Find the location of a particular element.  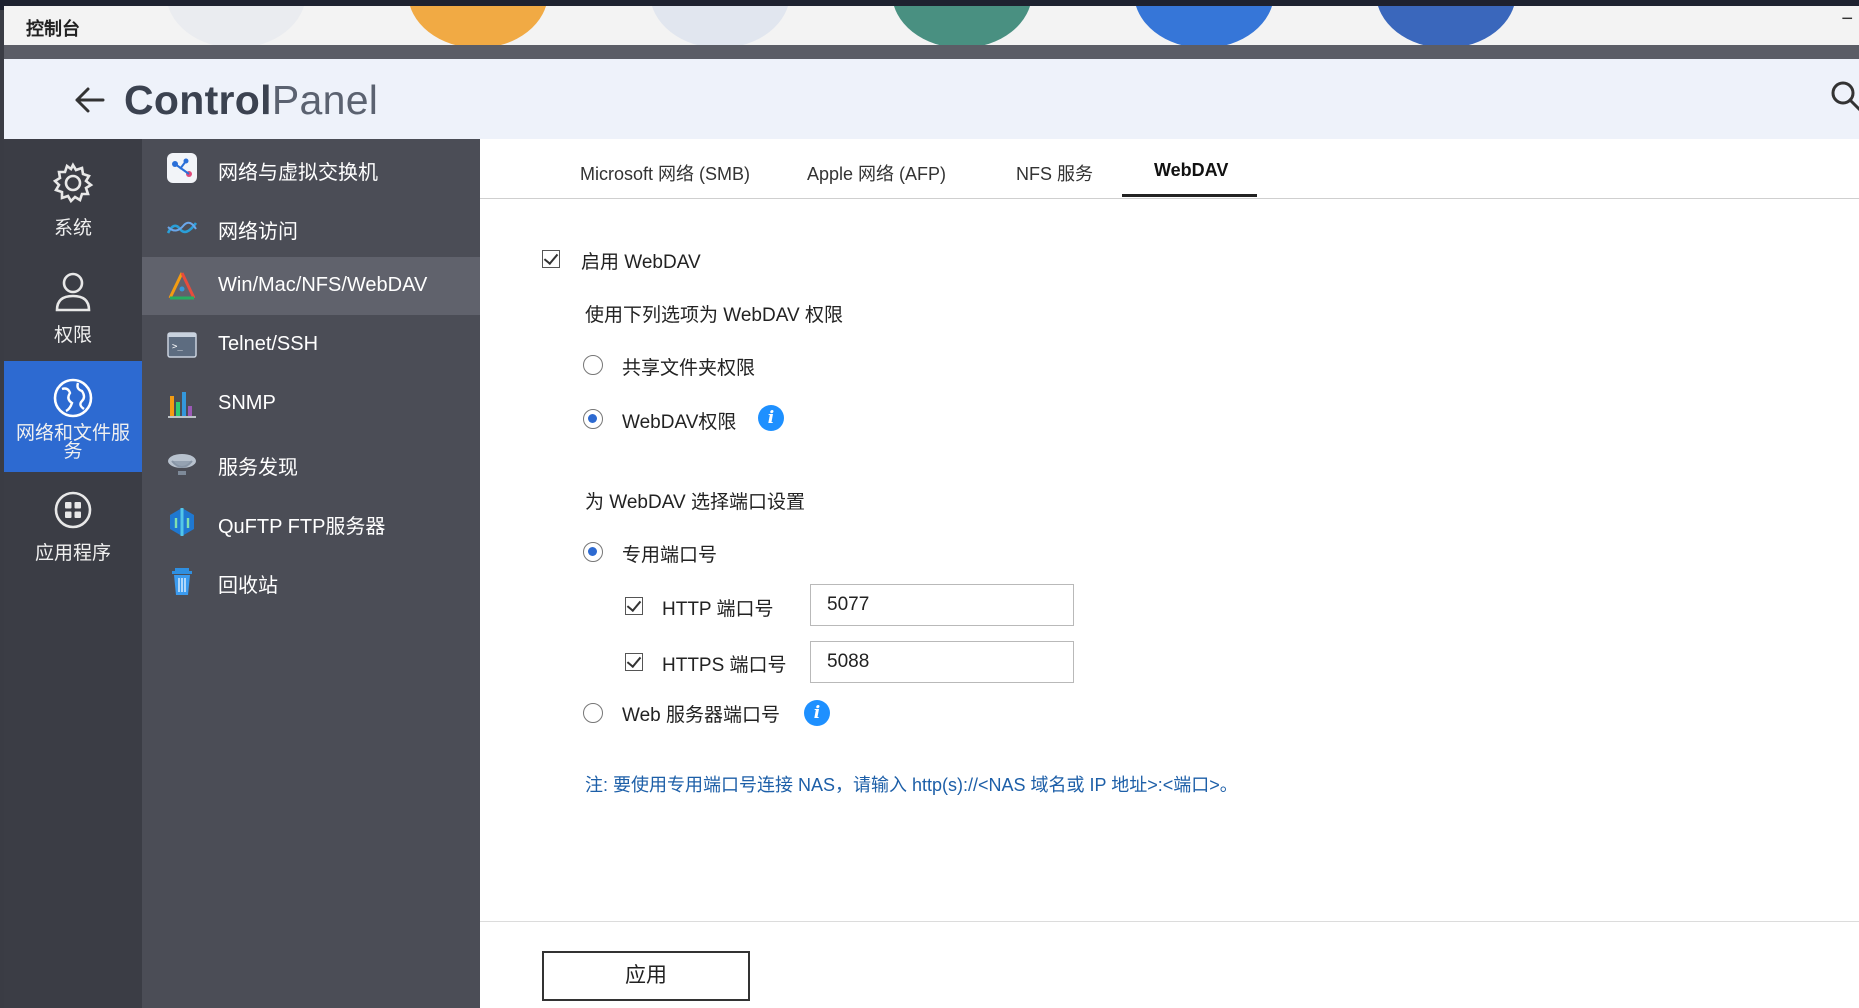

radio-label-web-server-port: Web 服务器端口号 is located at coordinates (701, 715).